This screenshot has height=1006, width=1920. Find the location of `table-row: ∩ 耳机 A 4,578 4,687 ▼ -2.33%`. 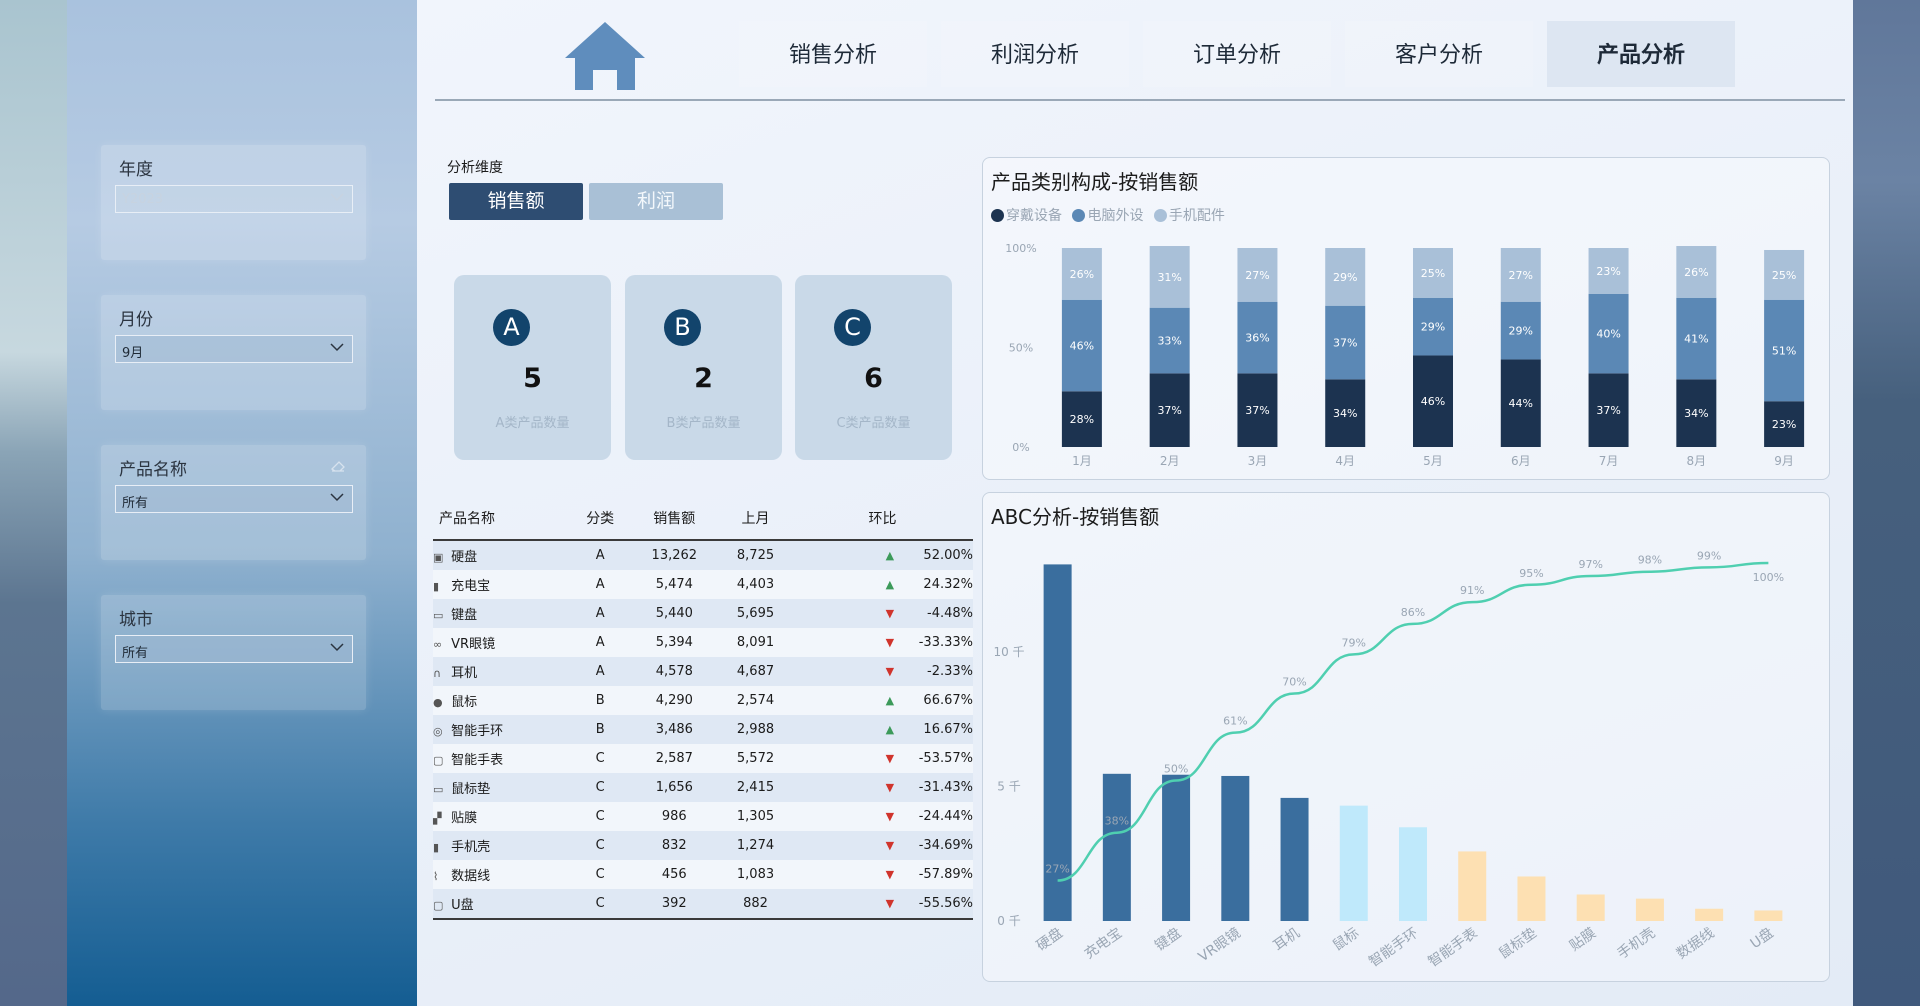

table-row: ∩ 耳机 A 4,578 4,687 ▼ -2.33% is located at coordinates (703, 671).